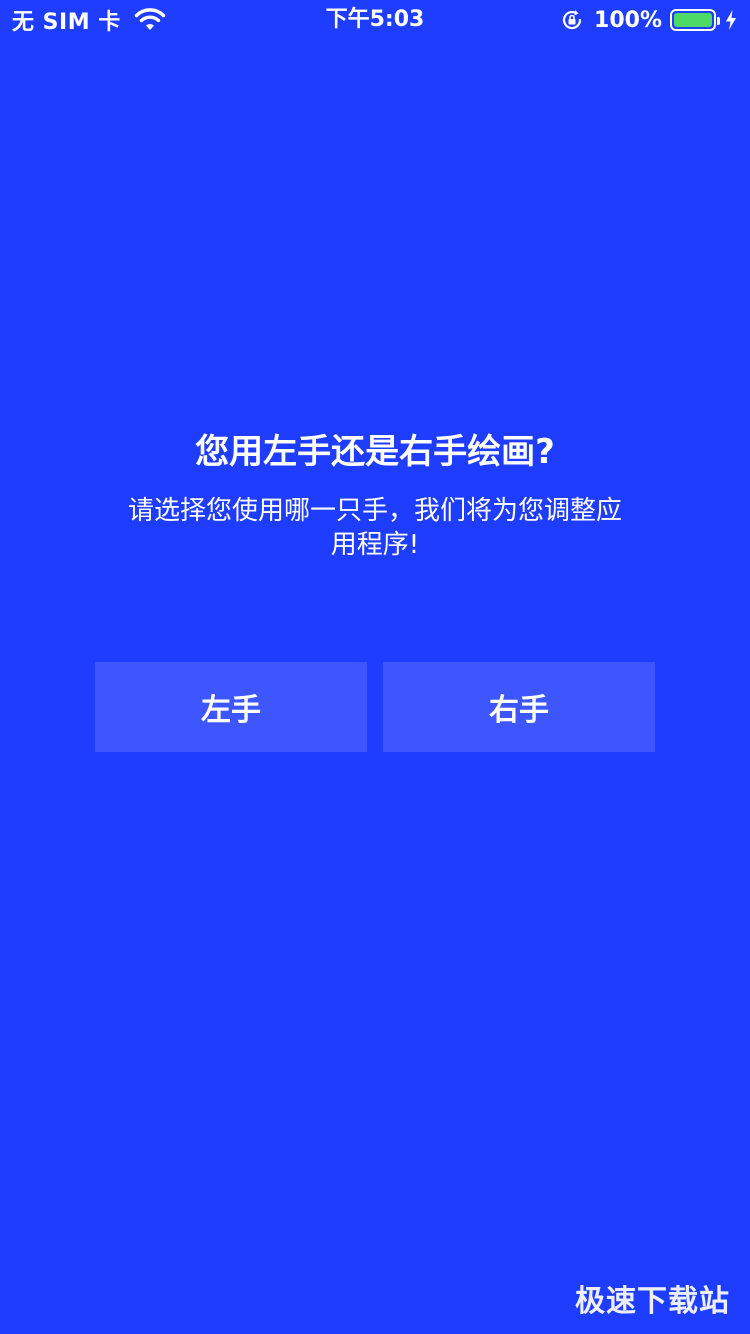 The width and height of the screenshot is (750, 1334). Describe the element at coordinates (731, 20) in the screenshot. I see `charging-bolt-icon` at that location.